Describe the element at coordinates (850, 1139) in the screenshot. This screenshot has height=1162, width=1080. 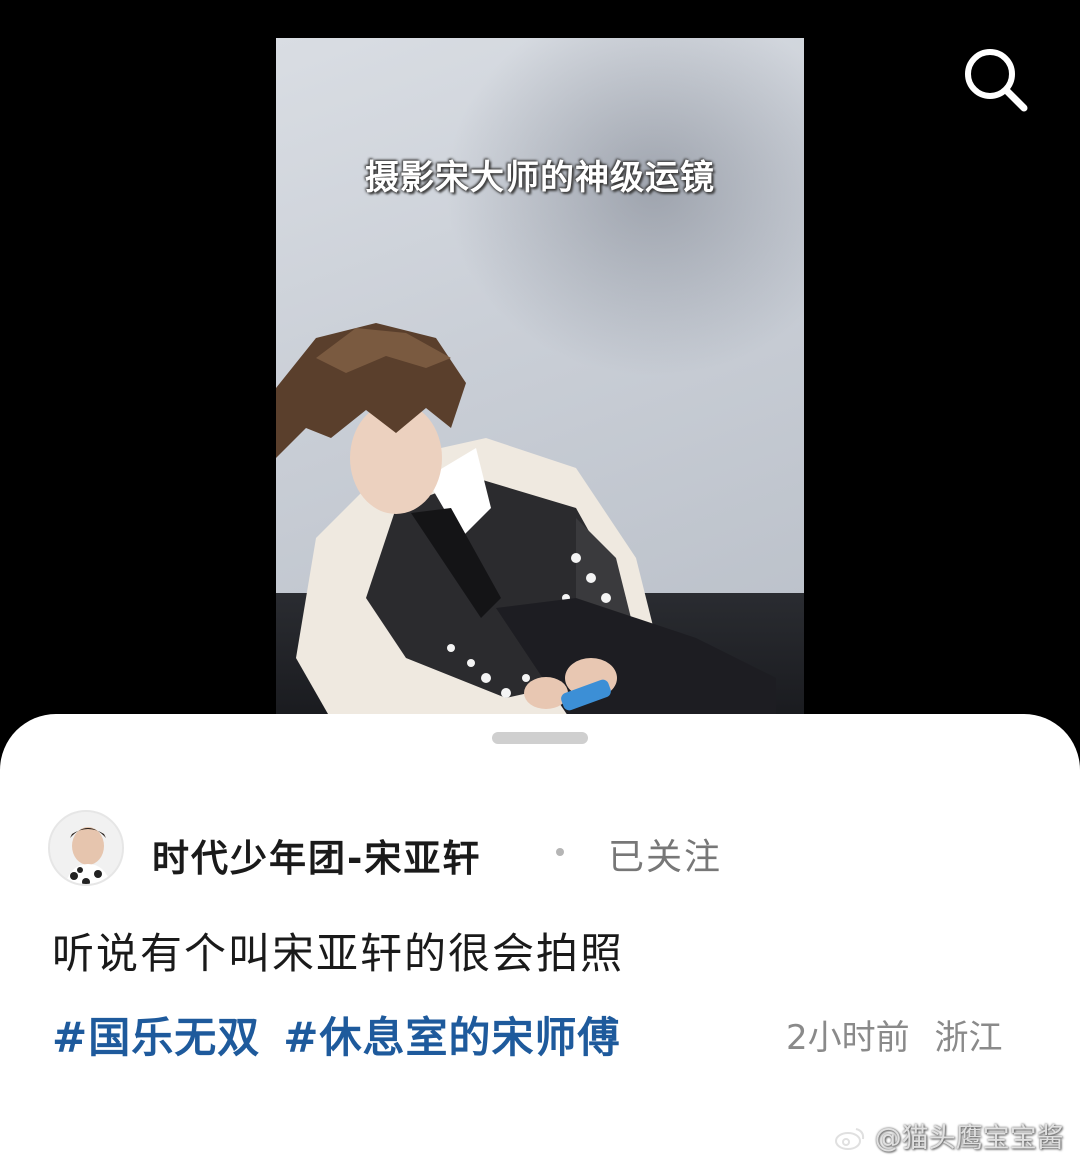
I see `weibo-icon` at that location.